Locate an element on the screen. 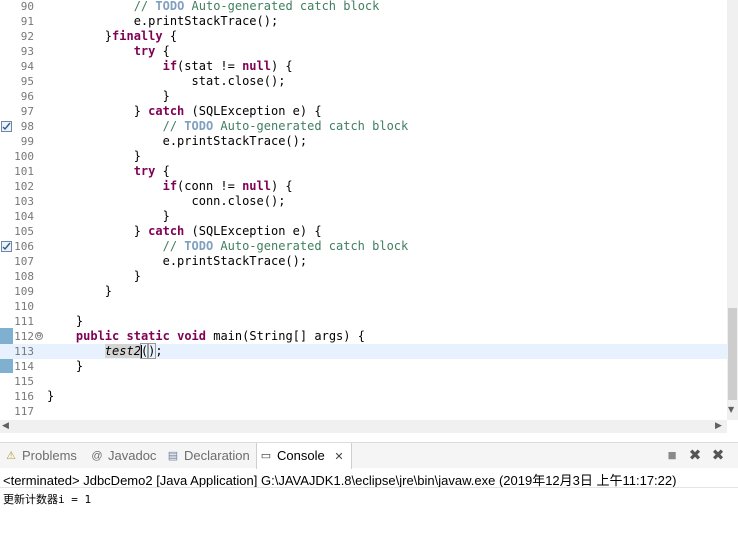 The width and height of the screenshot is (738, 549). line-code: conn.close(); is located at coordinates (166, 201).